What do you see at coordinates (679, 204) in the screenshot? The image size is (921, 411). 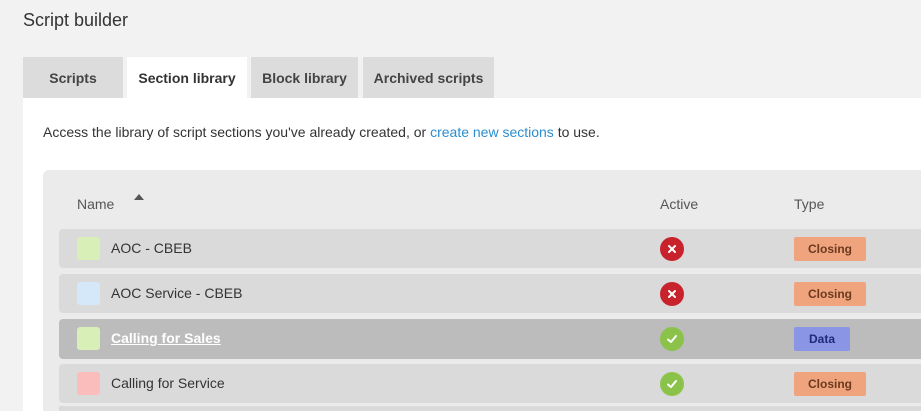 I see `column-header-active: Active` at bounding box center [679, 204].